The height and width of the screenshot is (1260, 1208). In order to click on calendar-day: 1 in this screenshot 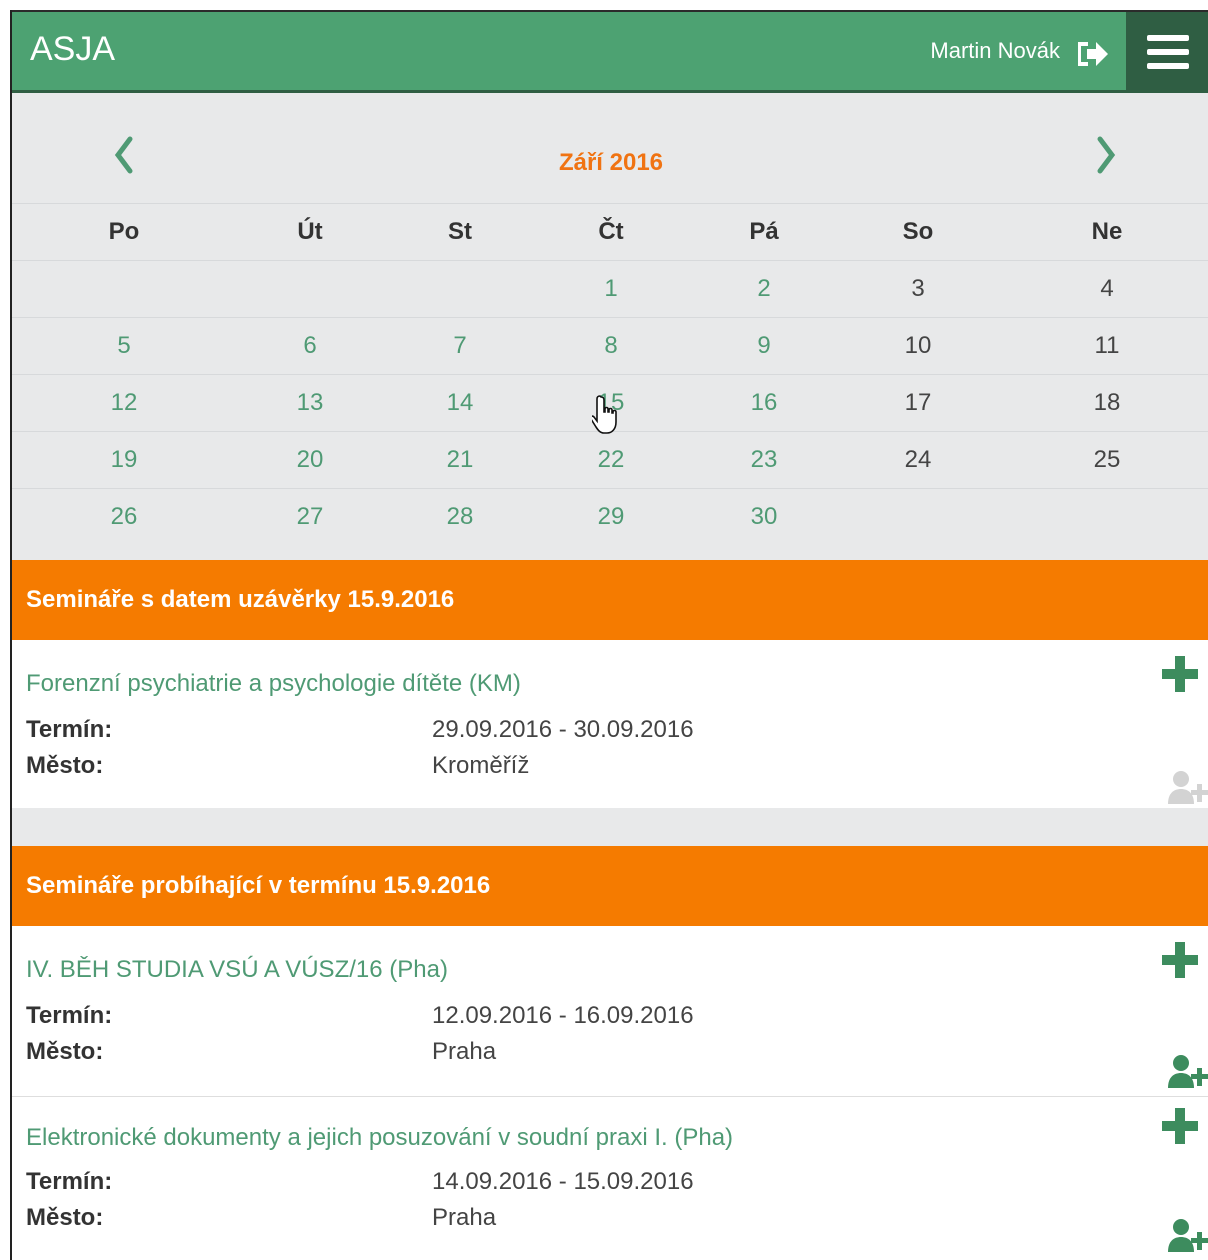, I will do `click(611, 289)`.